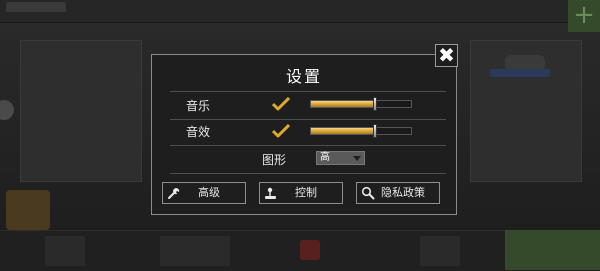 This screenshot has width=600, height=271. I want to click on background-left-panel, so click(81, 111).